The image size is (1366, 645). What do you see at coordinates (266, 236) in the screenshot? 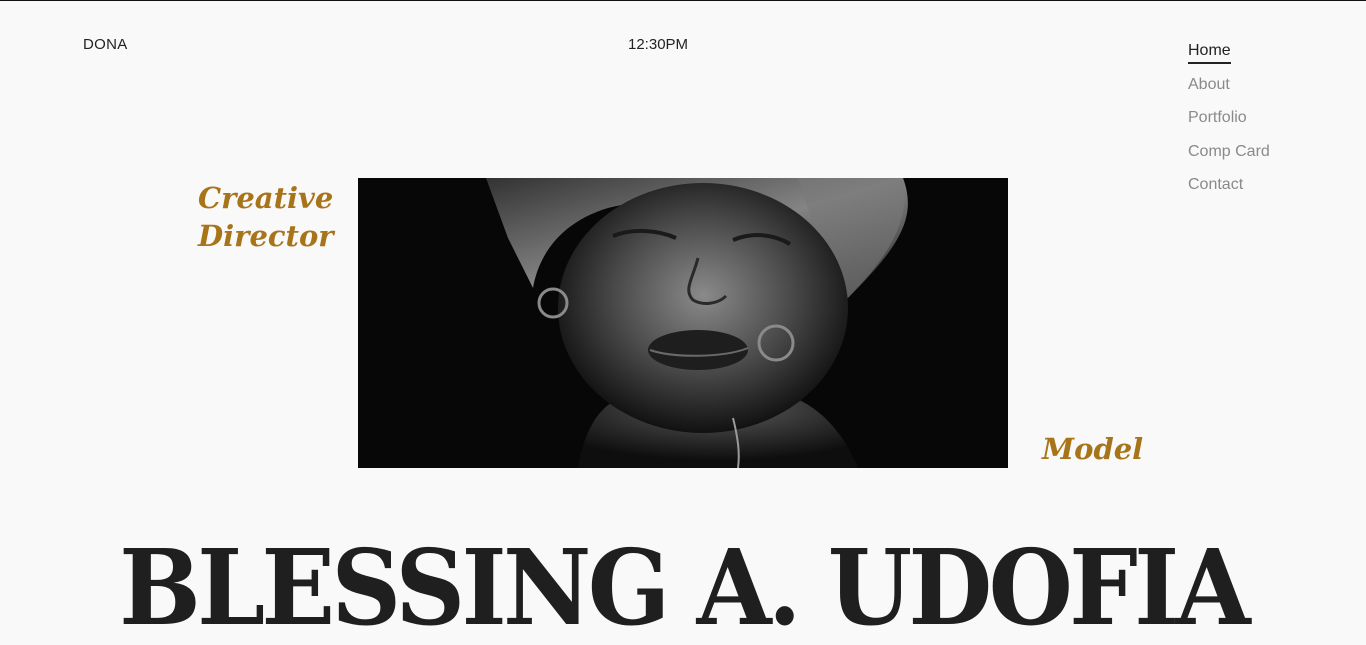
I see `role-line: Director` at bounding box center [266, 236].